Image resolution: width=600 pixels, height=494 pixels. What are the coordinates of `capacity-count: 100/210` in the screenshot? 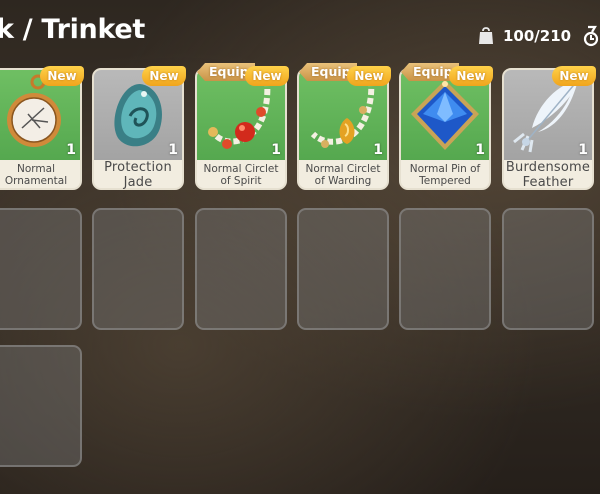 It's located at (537, 36).